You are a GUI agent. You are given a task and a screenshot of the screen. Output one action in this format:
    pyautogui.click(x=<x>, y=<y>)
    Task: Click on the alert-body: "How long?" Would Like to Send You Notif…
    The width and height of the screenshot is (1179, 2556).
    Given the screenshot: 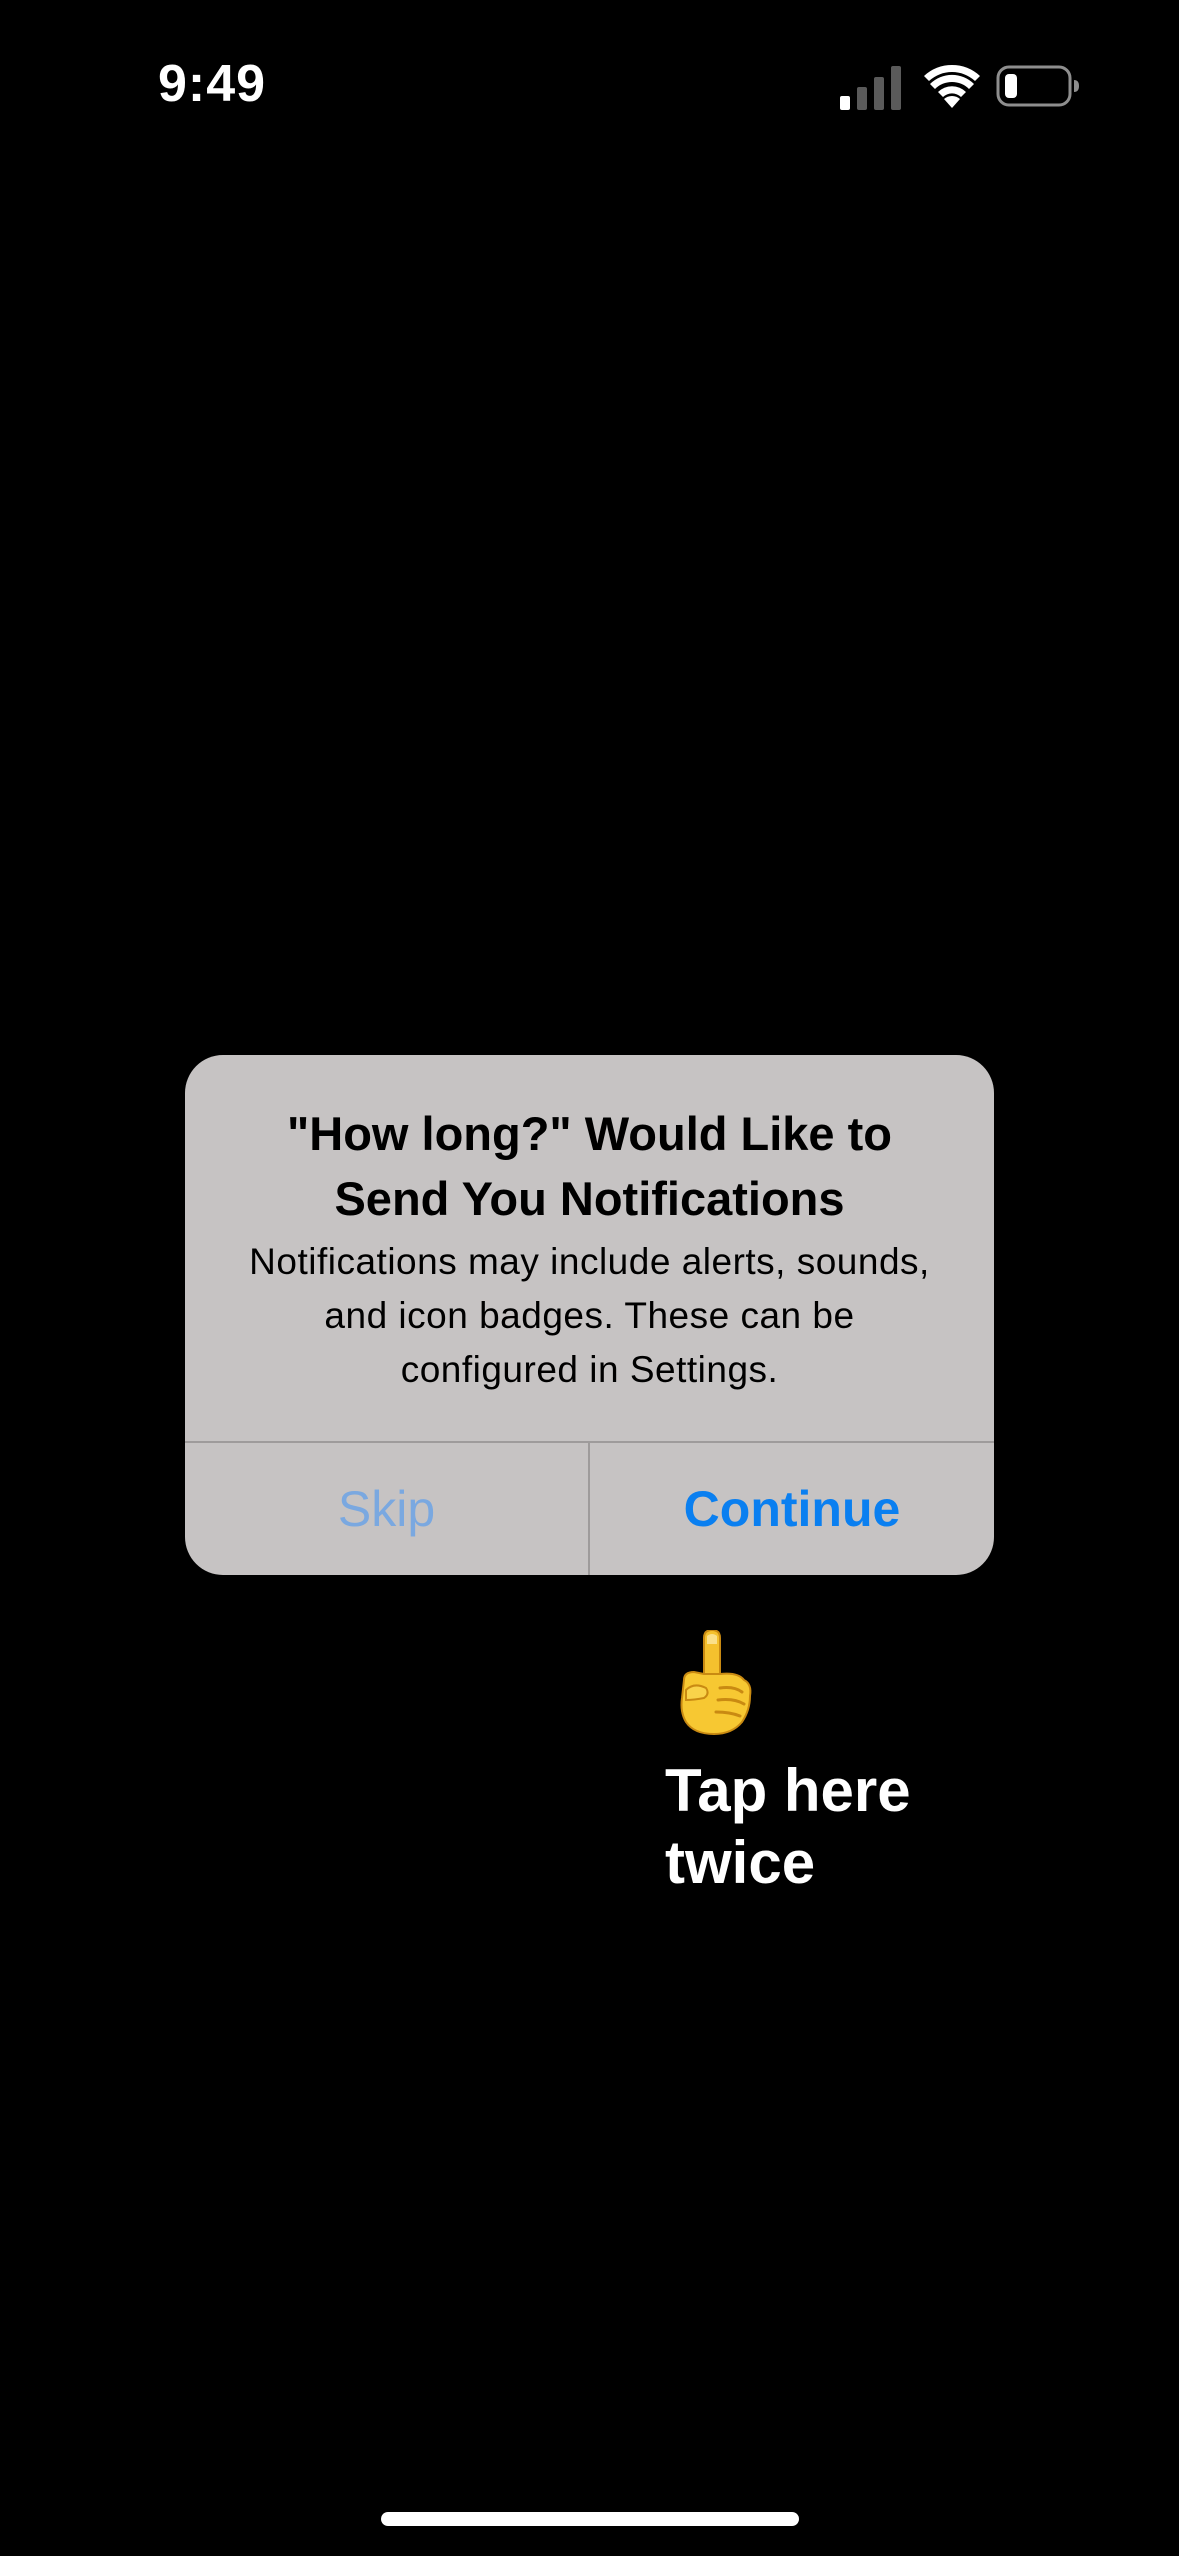 What is the action you would take?
    pyautogui.click(x=589, y=1248)
    